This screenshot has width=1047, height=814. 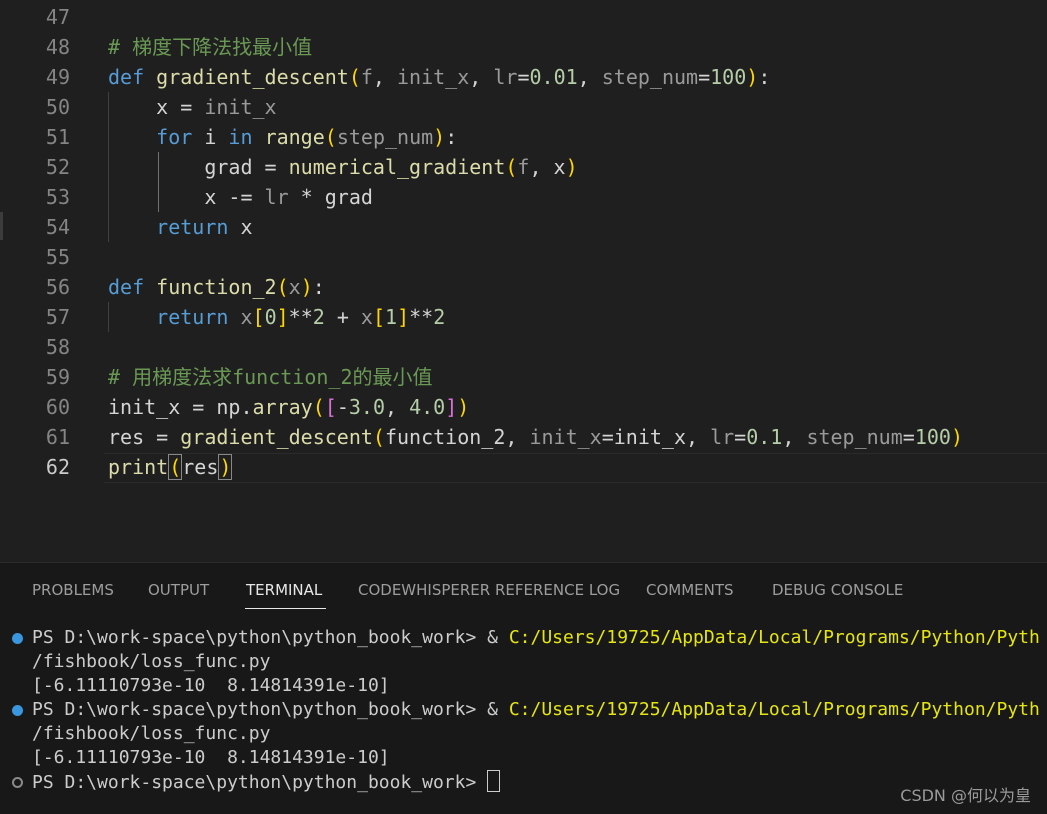 I want to click on code-token: 0.1, so click(x=764, y=437).